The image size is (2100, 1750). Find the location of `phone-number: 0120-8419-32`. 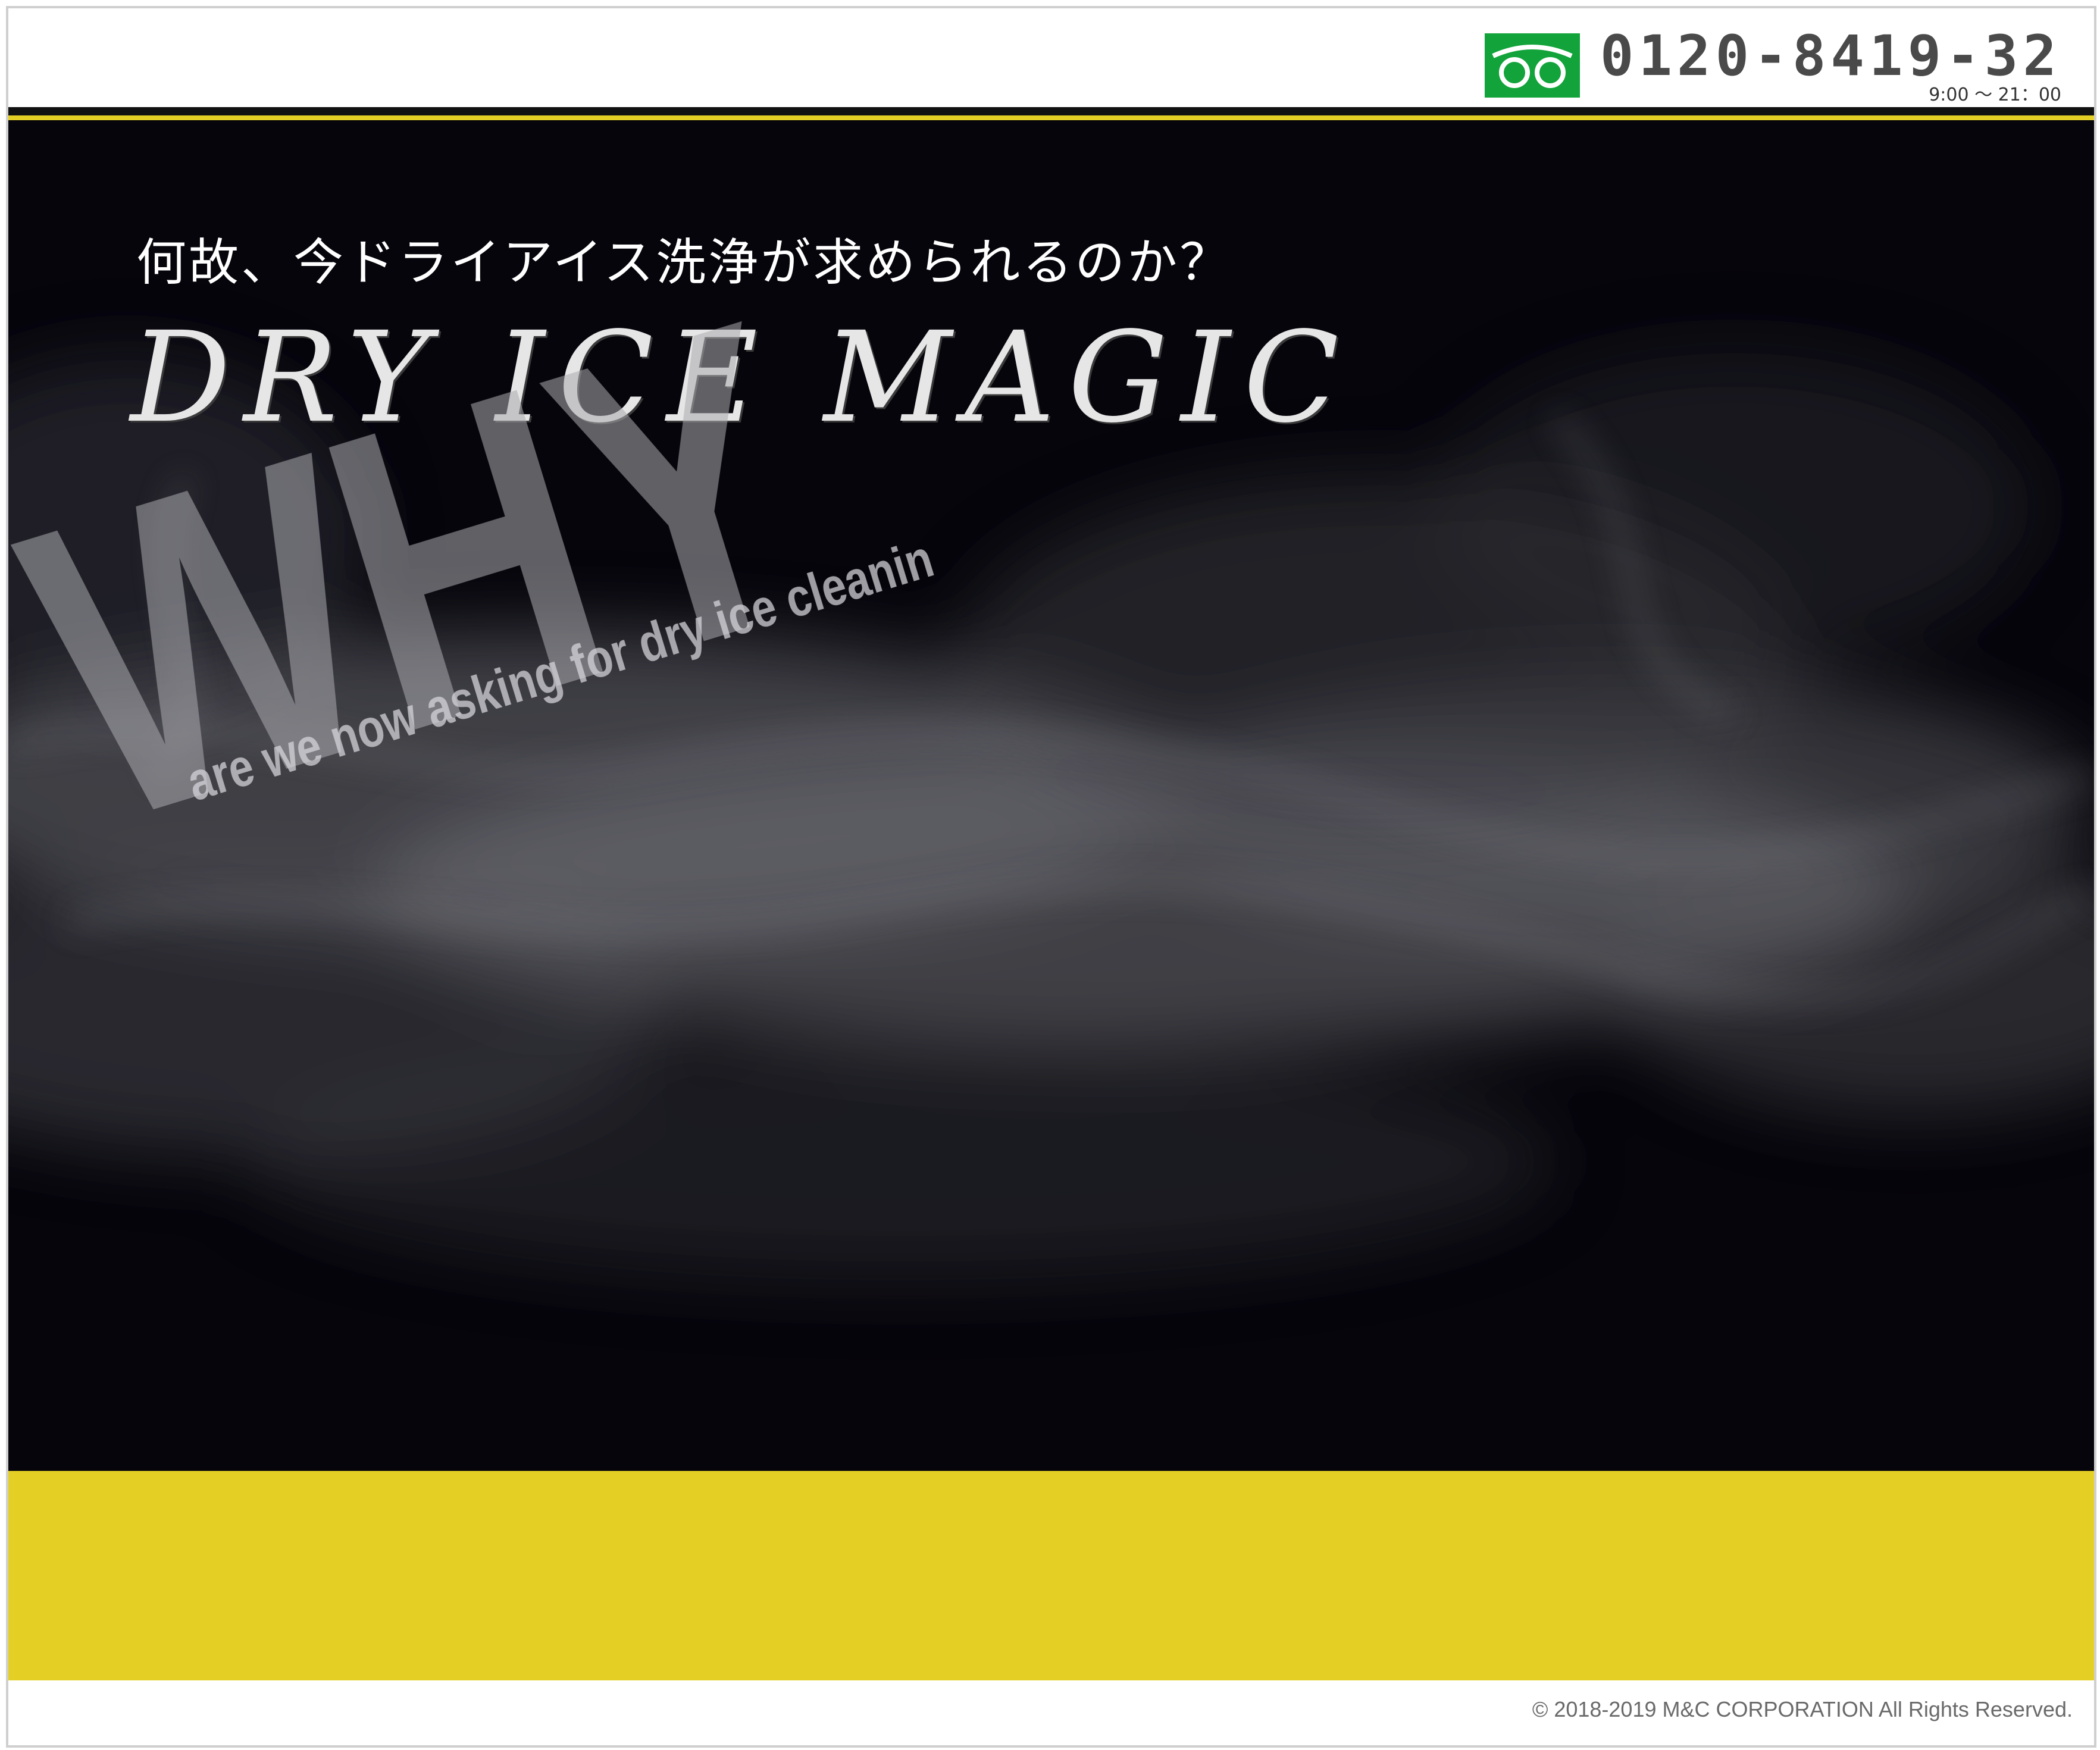

phone-number: 0120-8419-32 is located at coordinates (1830, 57).